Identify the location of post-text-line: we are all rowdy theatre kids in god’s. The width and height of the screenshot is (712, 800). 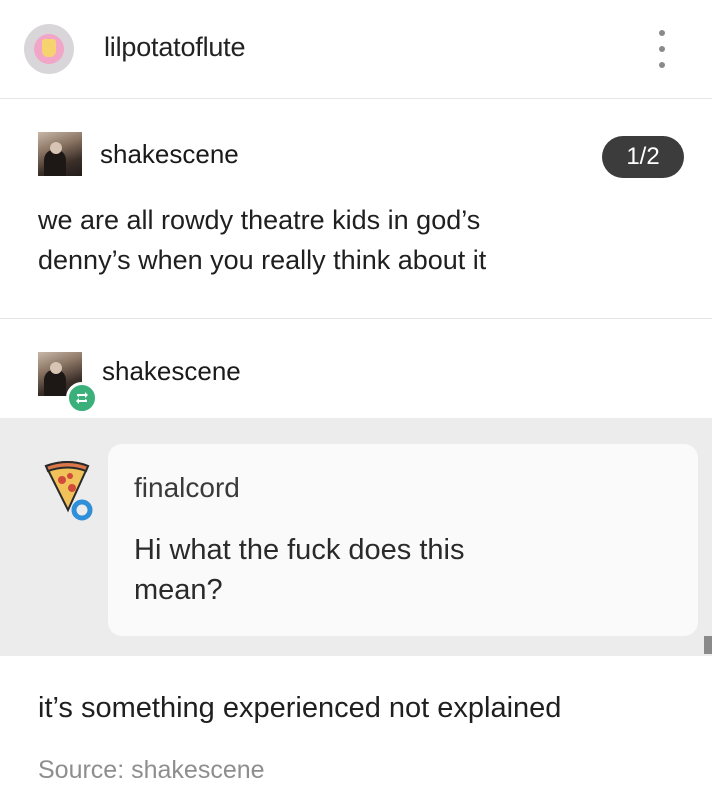
(259, 220).